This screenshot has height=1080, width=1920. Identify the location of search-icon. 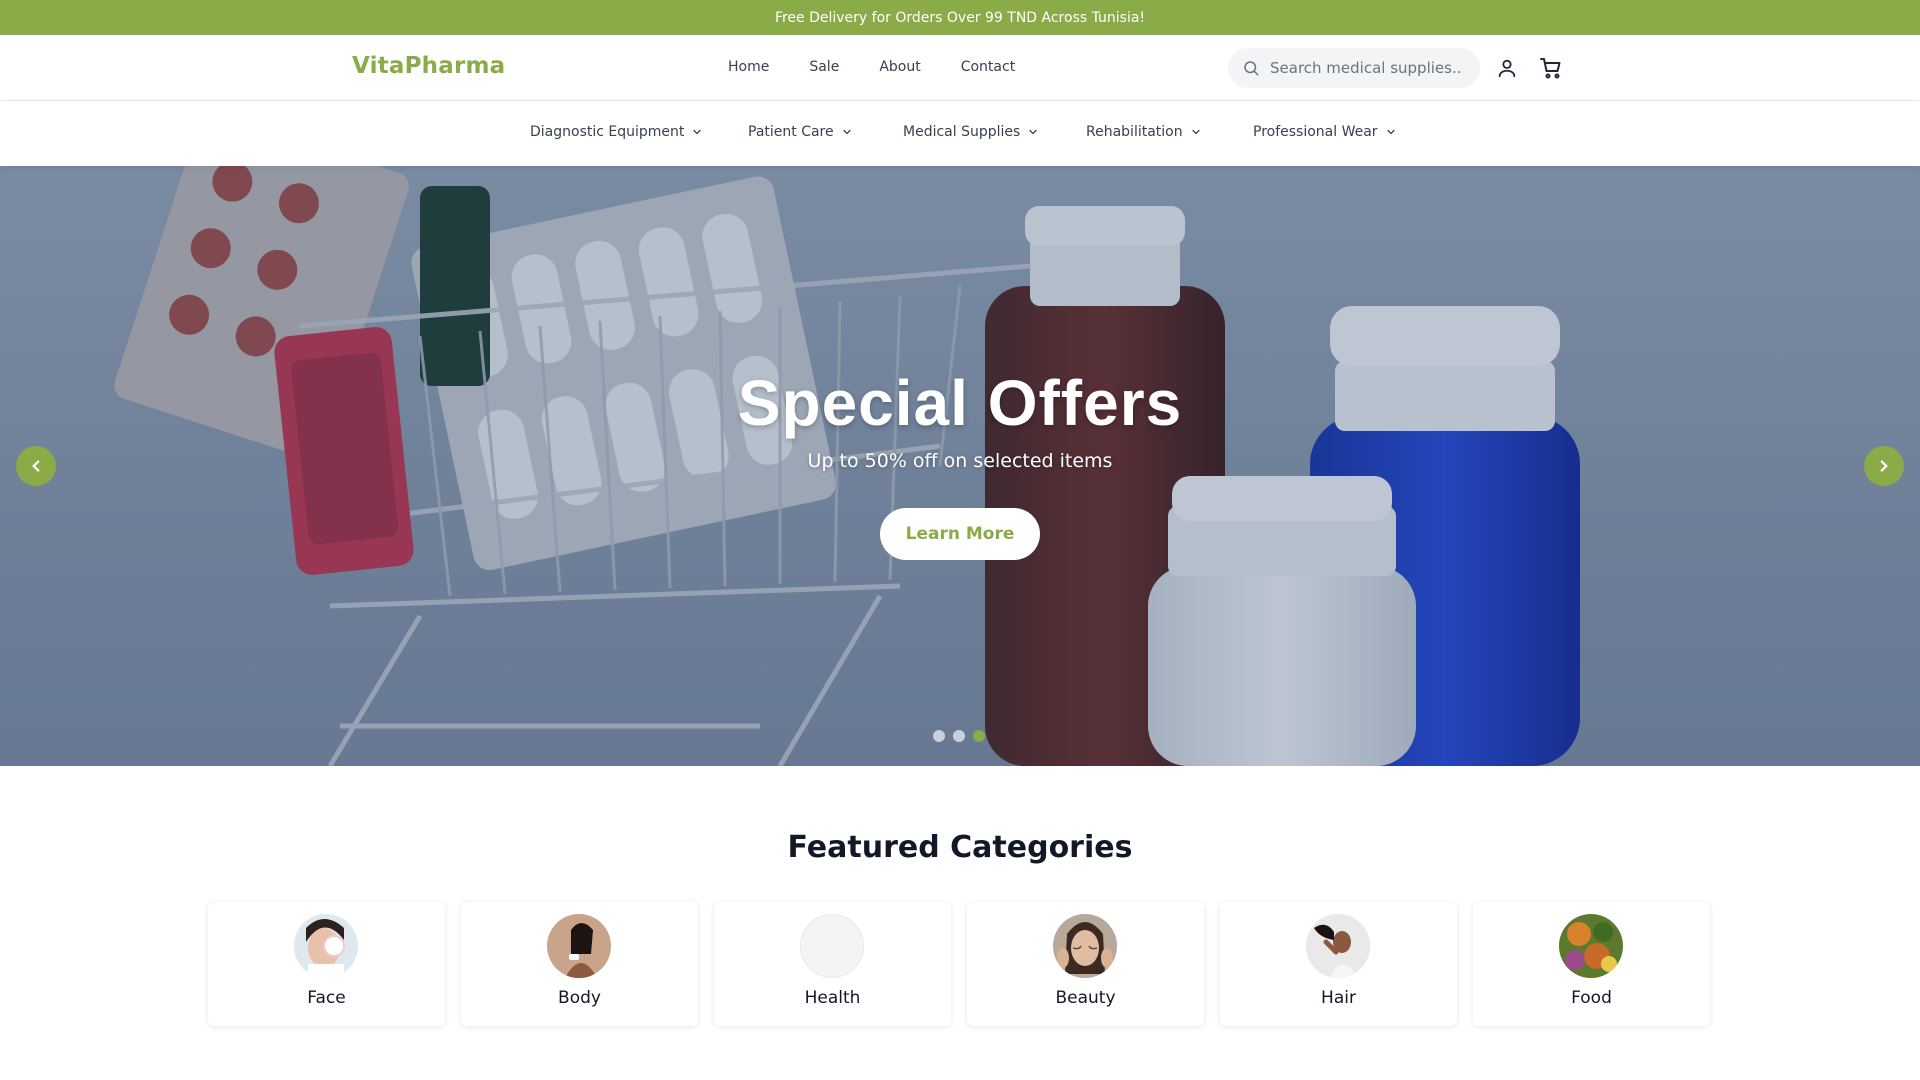
(1251, 68).